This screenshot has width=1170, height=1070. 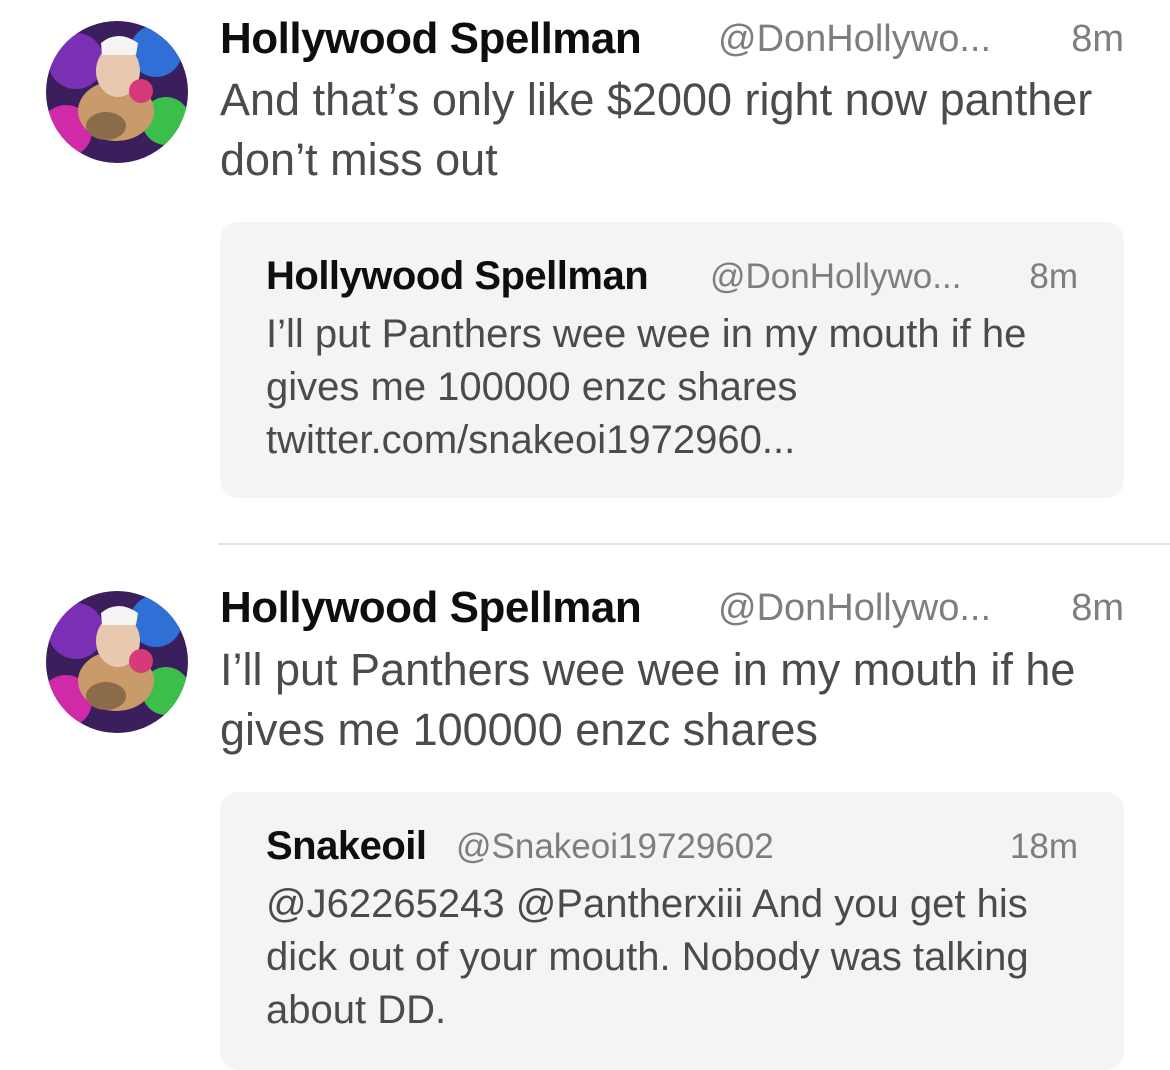 I want to click on quoted-tweet-header: Snakeoil @Snakeoi19729602 18m, so click(x=672, y=847).